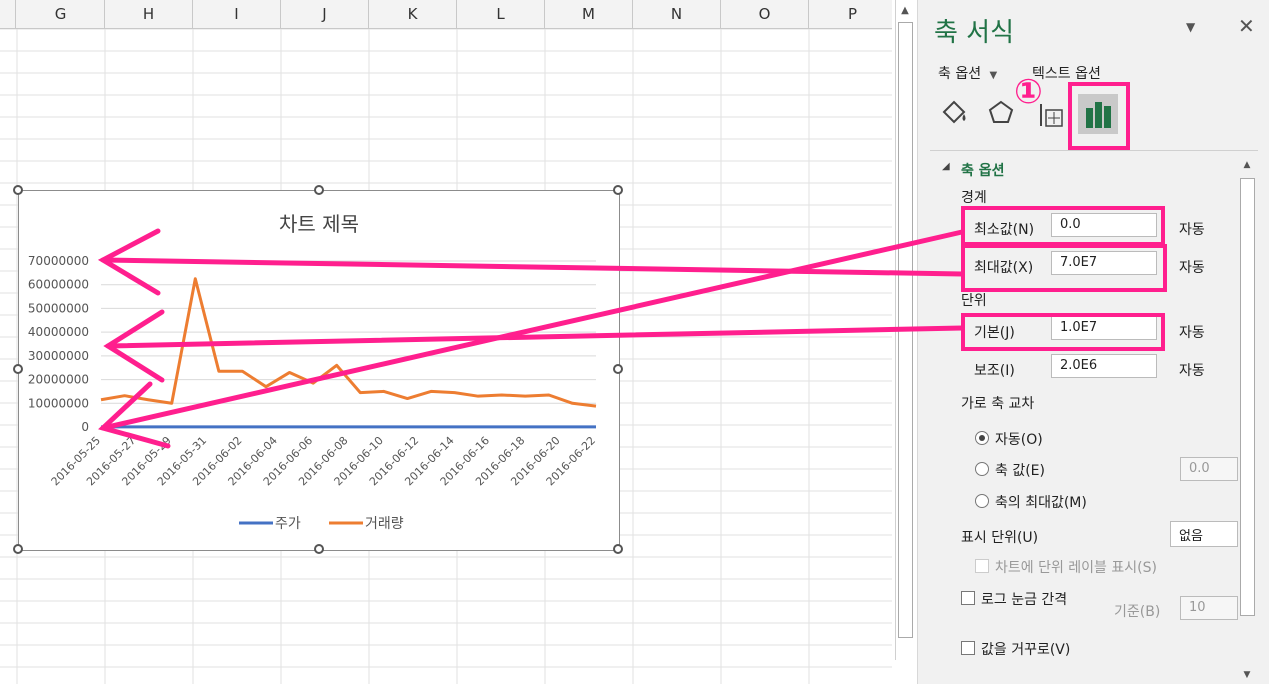  What do you see at coordinates (993, 75) in the screenshot?
I see `chevron-down-icon: ▼` at bounding box center [993, 75].